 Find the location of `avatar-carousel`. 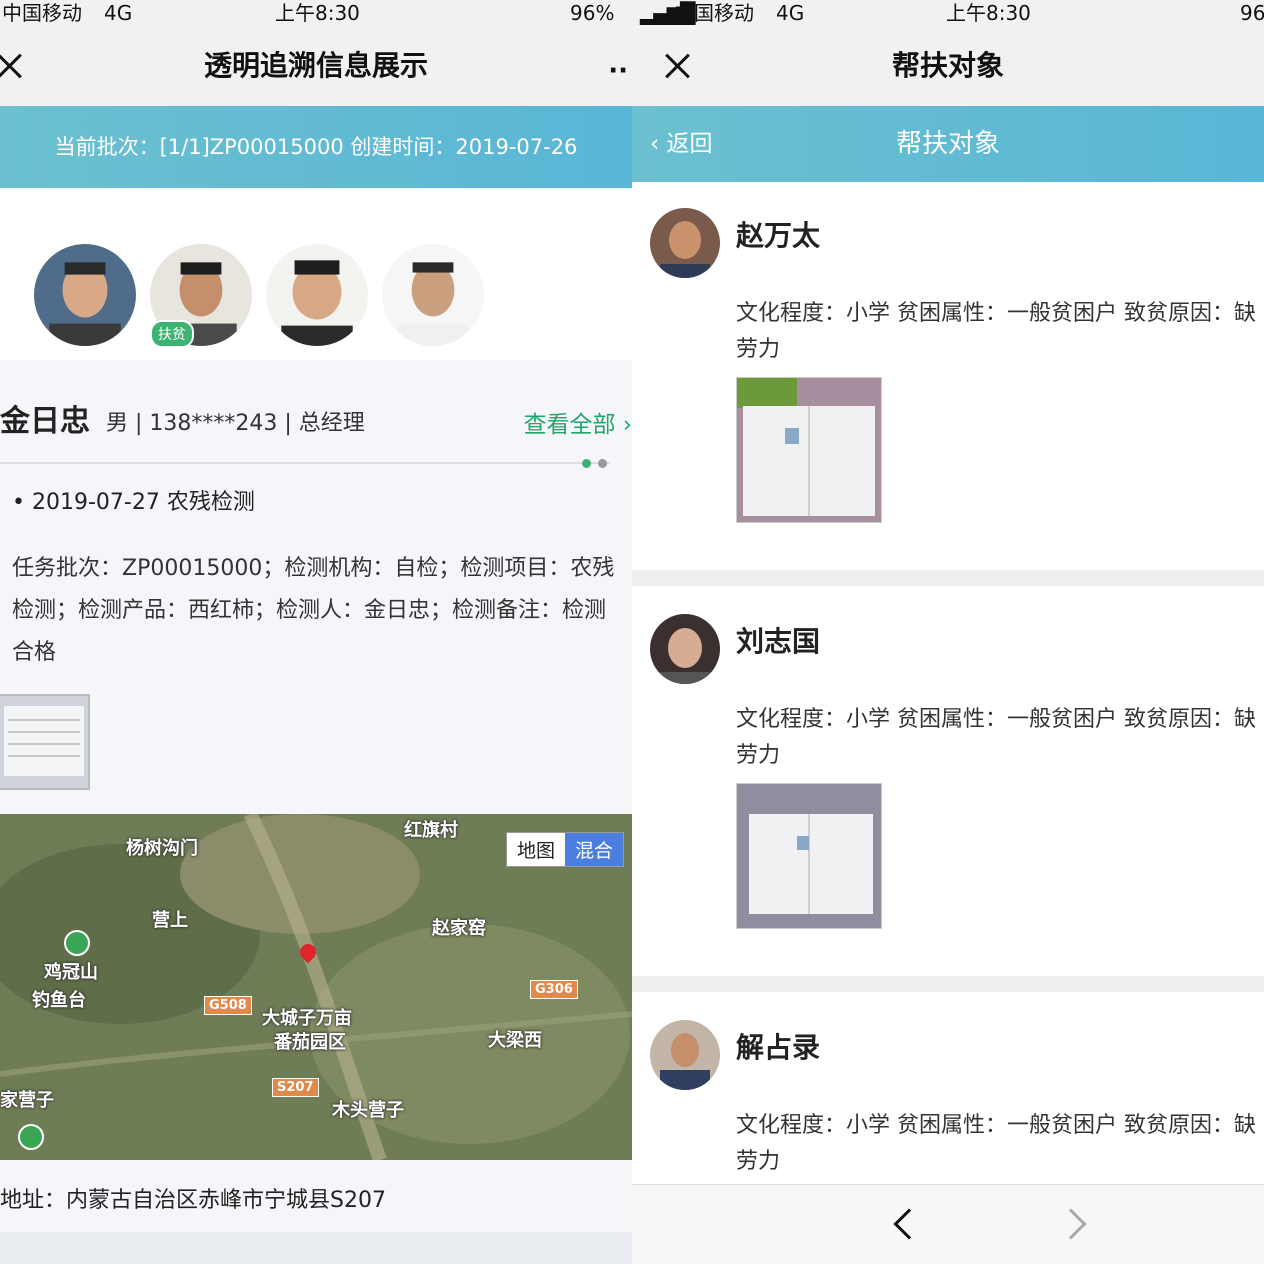

avatar-carousel is located at coordinates (316, 275).